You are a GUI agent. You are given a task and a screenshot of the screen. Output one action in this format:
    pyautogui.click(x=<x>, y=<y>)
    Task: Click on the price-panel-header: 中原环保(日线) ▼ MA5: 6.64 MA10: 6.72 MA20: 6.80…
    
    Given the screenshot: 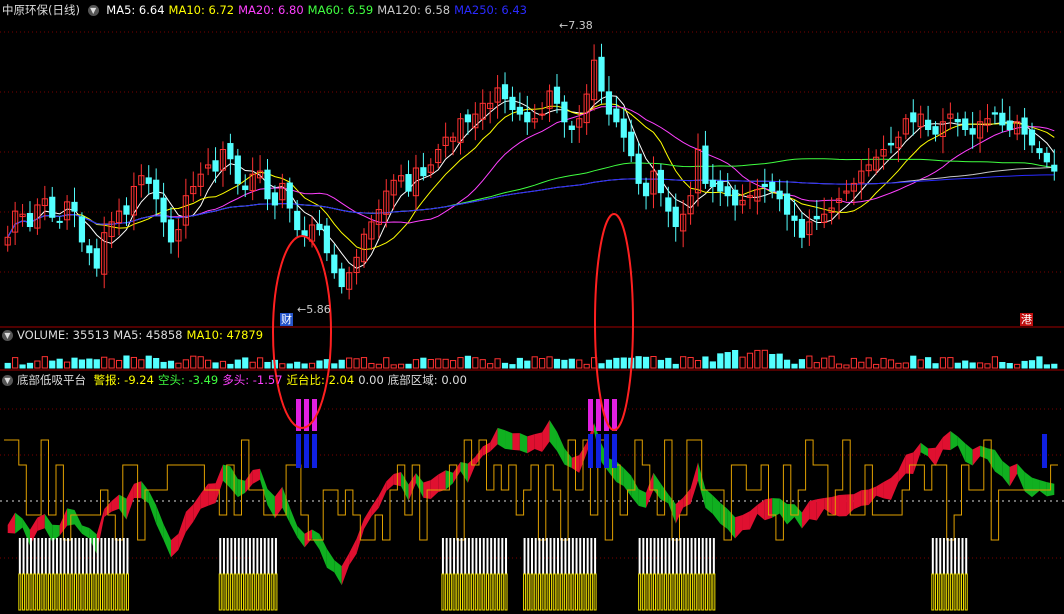 What is the action you would take?
    pyautogui.click(x=268, y=10)
    